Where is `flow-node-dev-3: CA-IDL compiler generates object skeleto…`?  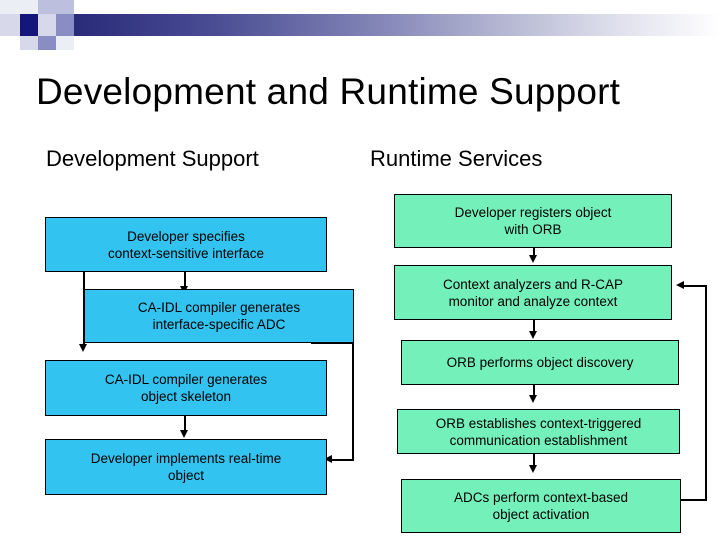
flow-node-dev-3: CA-IDL compiler generates object skeleto… is located at coordinates (186, 388).